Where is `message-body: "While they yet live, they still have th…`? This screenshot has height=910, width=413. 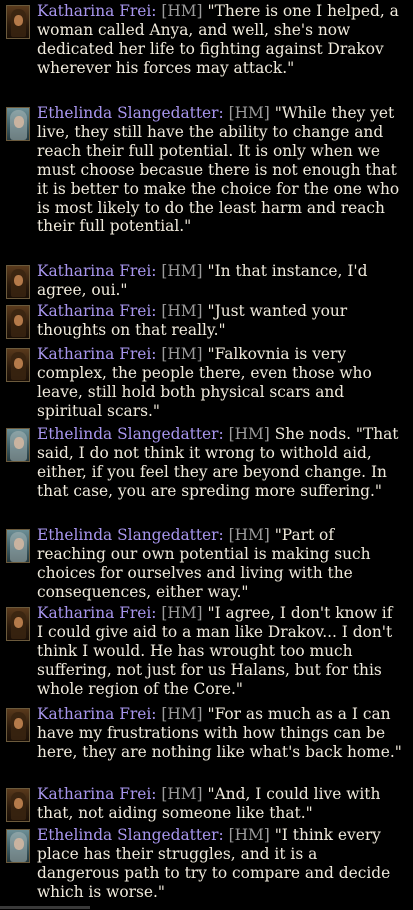 message-body: "While they yet live, they still have th… is located at coordinates (218, 170).